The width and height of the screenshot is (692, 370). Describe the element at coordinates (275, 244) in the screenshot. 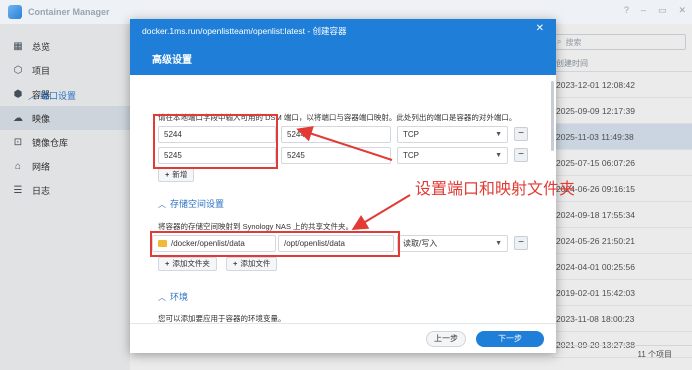

I see `storage-highlight-box` at that location.